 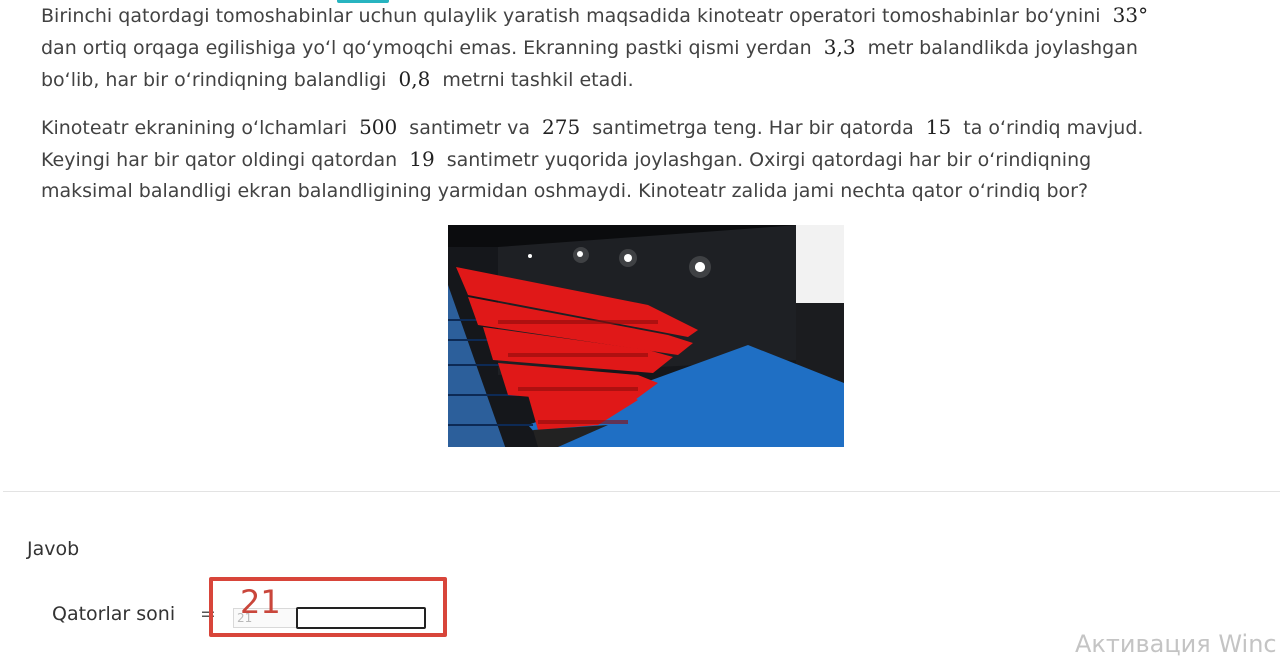 What do you see at coordinates (114, 614) in the screenshot?
I see `rows-count-label: Qatorlar soni` at bounding box center [114, 614].